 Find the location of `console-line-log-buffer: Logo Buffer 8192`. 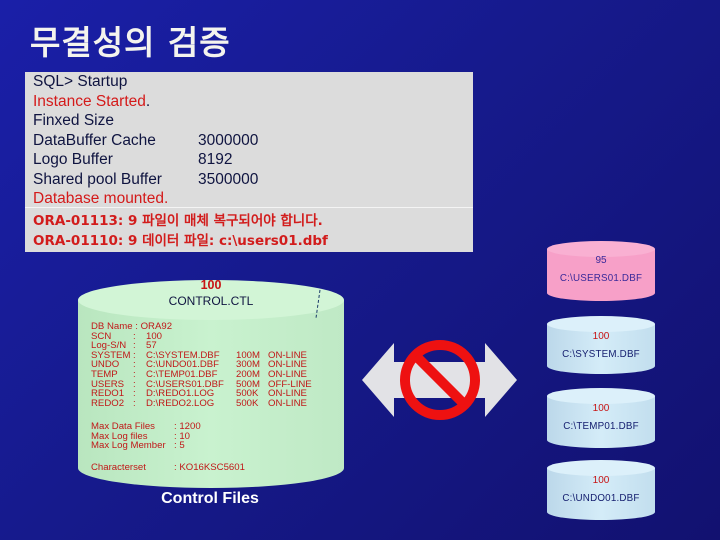

console-line-log-buffer: Logo Buffer 8192 is located at coordinates (248, 160).